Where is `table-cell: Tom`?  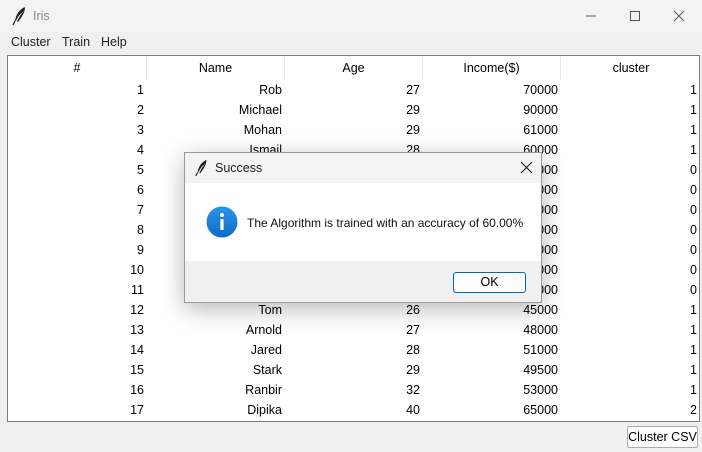
table-cell: Tom is located at coordinates (270, 310).